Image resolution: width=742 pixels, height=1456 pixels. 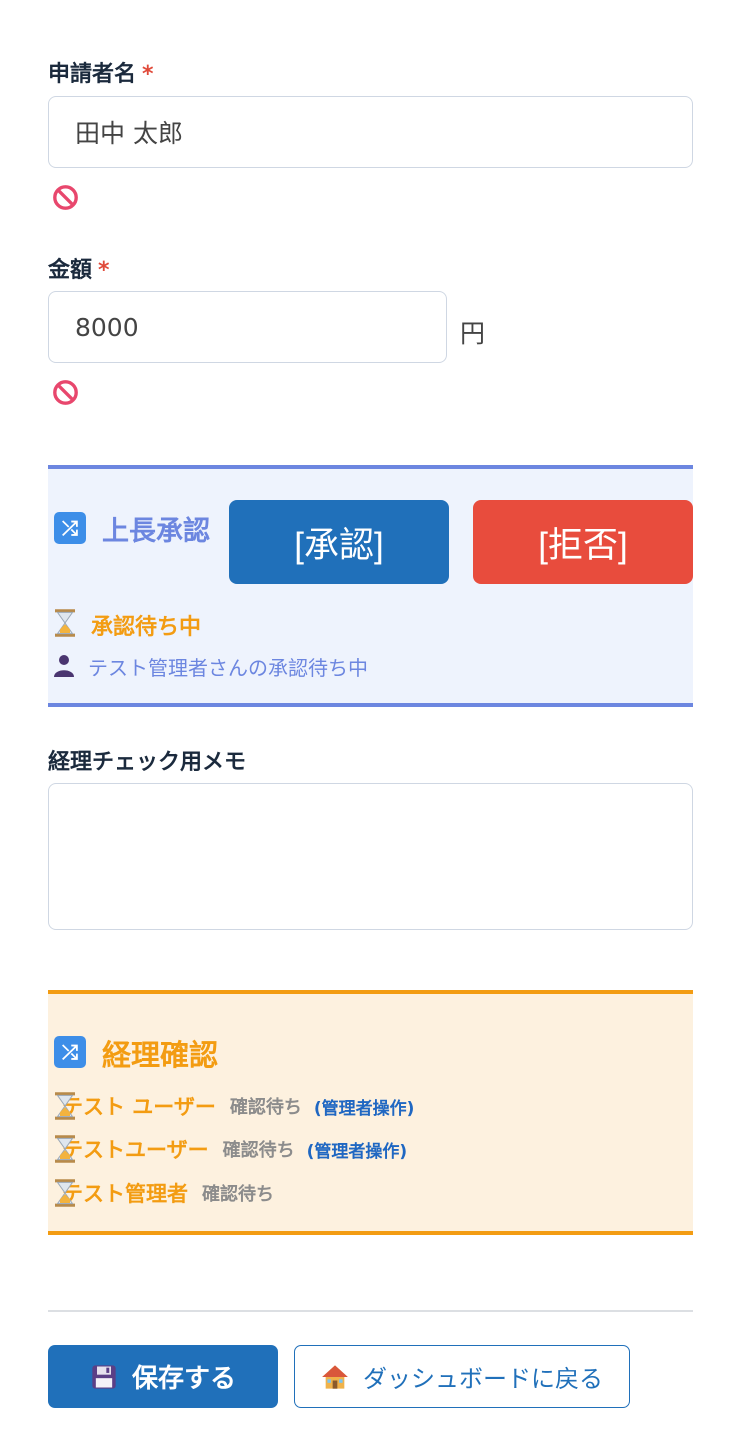 I want to click on amount-input: 8000, so click(x=247, y=327).